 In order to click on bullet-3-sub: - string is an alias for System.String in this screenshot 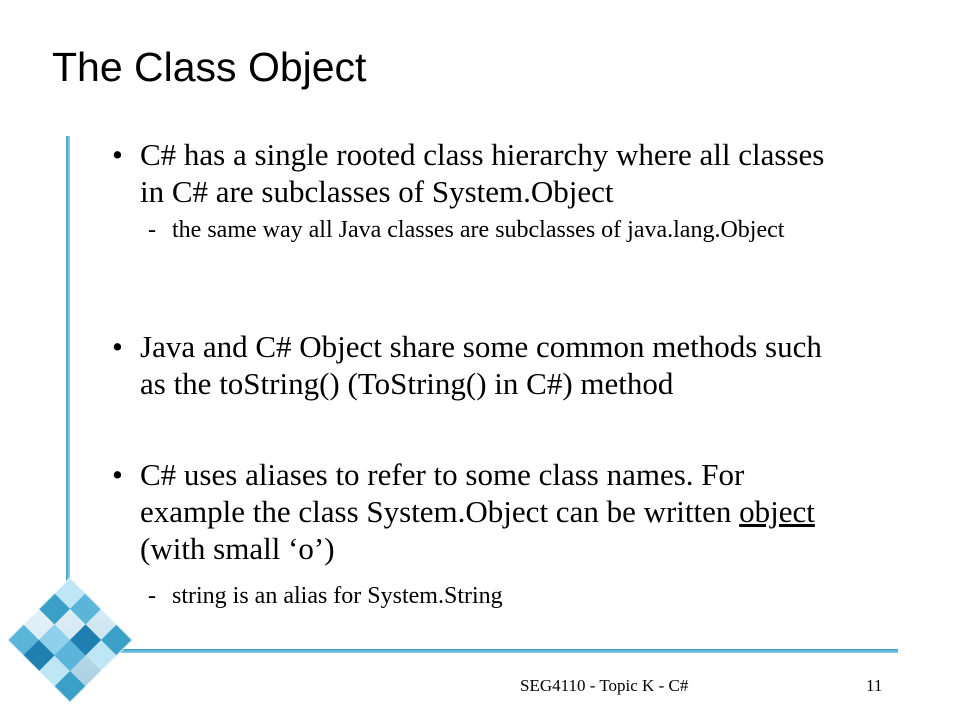, I will do `click(478, 596)`.